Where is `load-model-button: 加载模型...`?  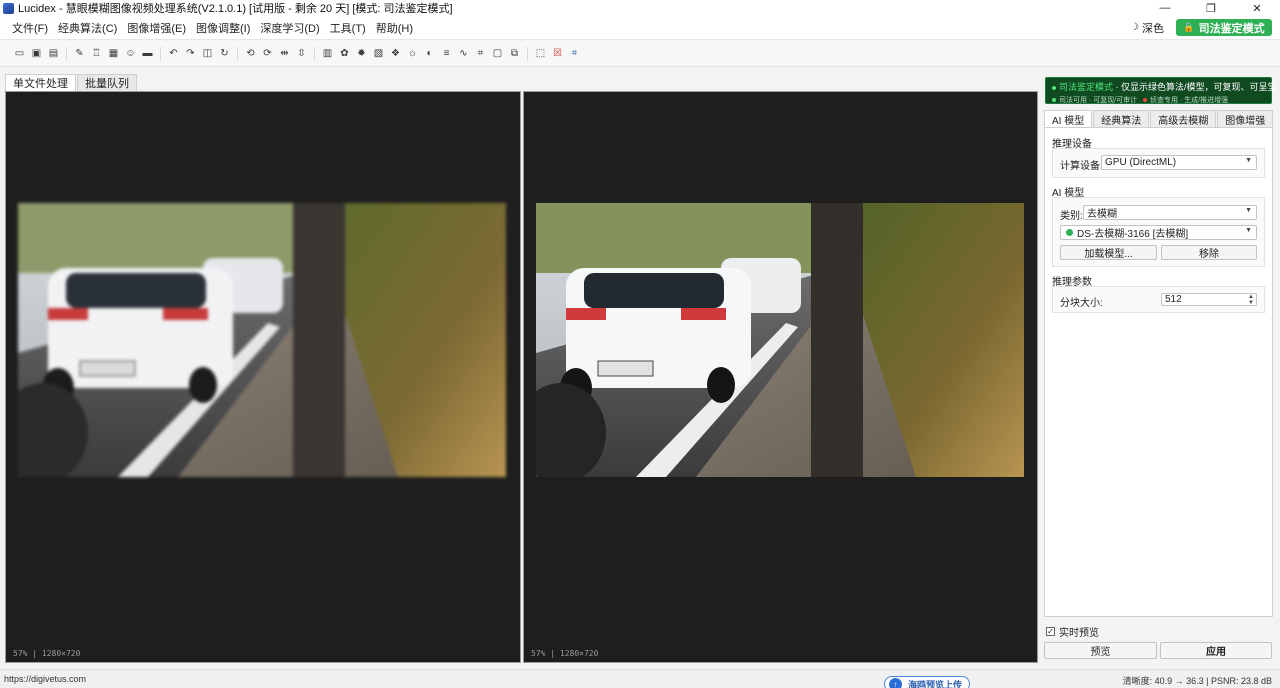
load-model-button: 加载模型... is located at coordinates (1108, 252).